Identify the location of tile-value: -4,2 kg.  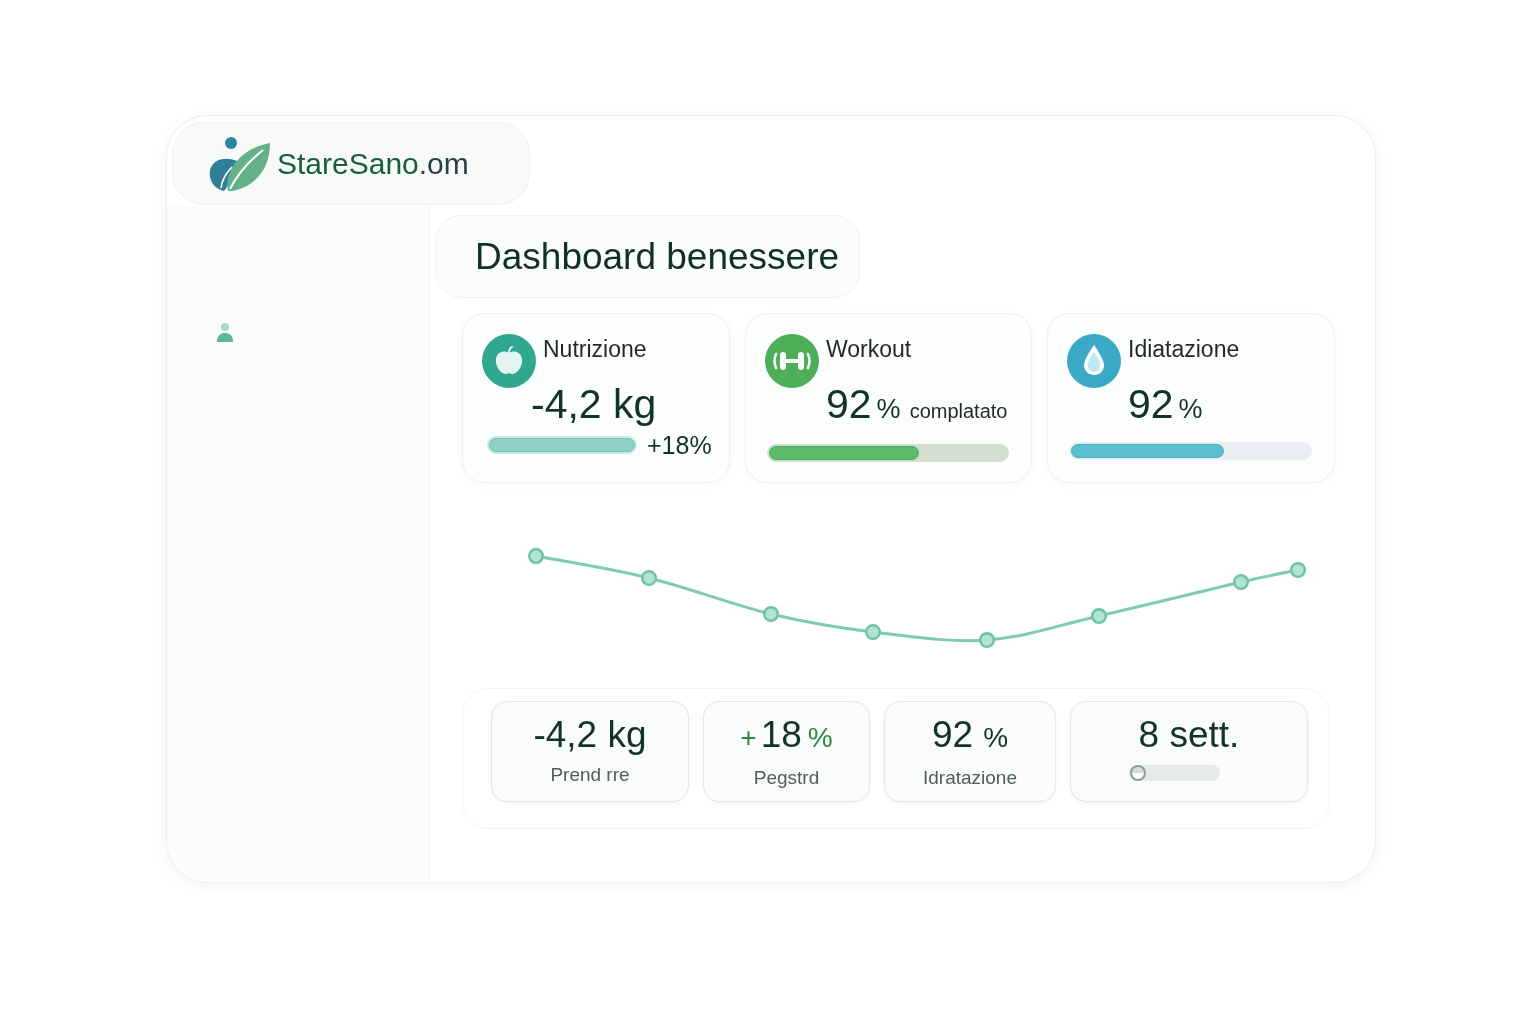
(590, 735).